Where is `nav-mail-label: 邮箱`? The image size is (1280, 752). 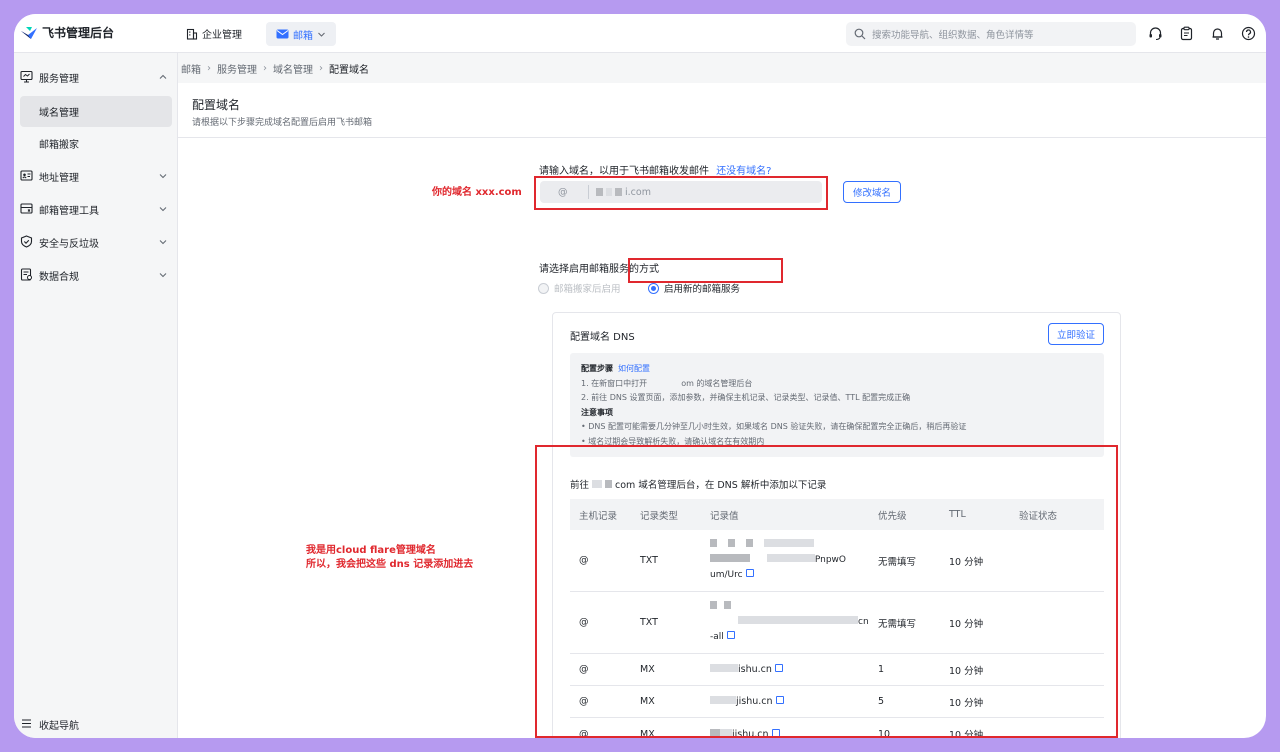 nav-mail-label: 邮箱 is located at coordinates (303, 36).